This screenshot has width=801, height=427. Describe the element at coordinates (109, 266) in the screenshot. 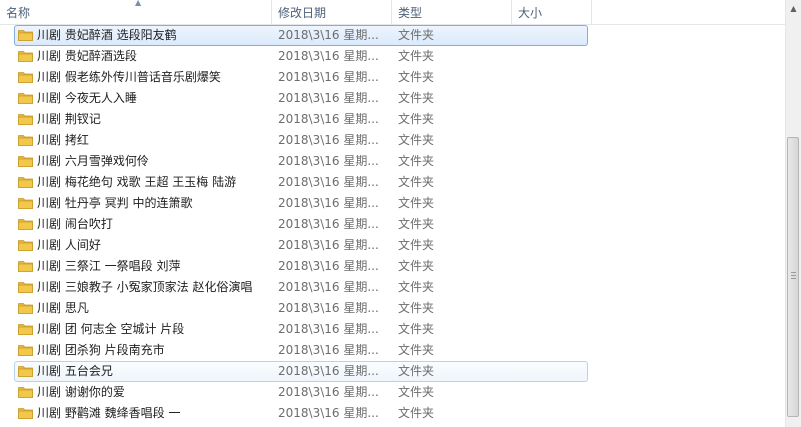

I see `file-name: 川剧 三祭江 一祭唱段 刘萍` at that location.